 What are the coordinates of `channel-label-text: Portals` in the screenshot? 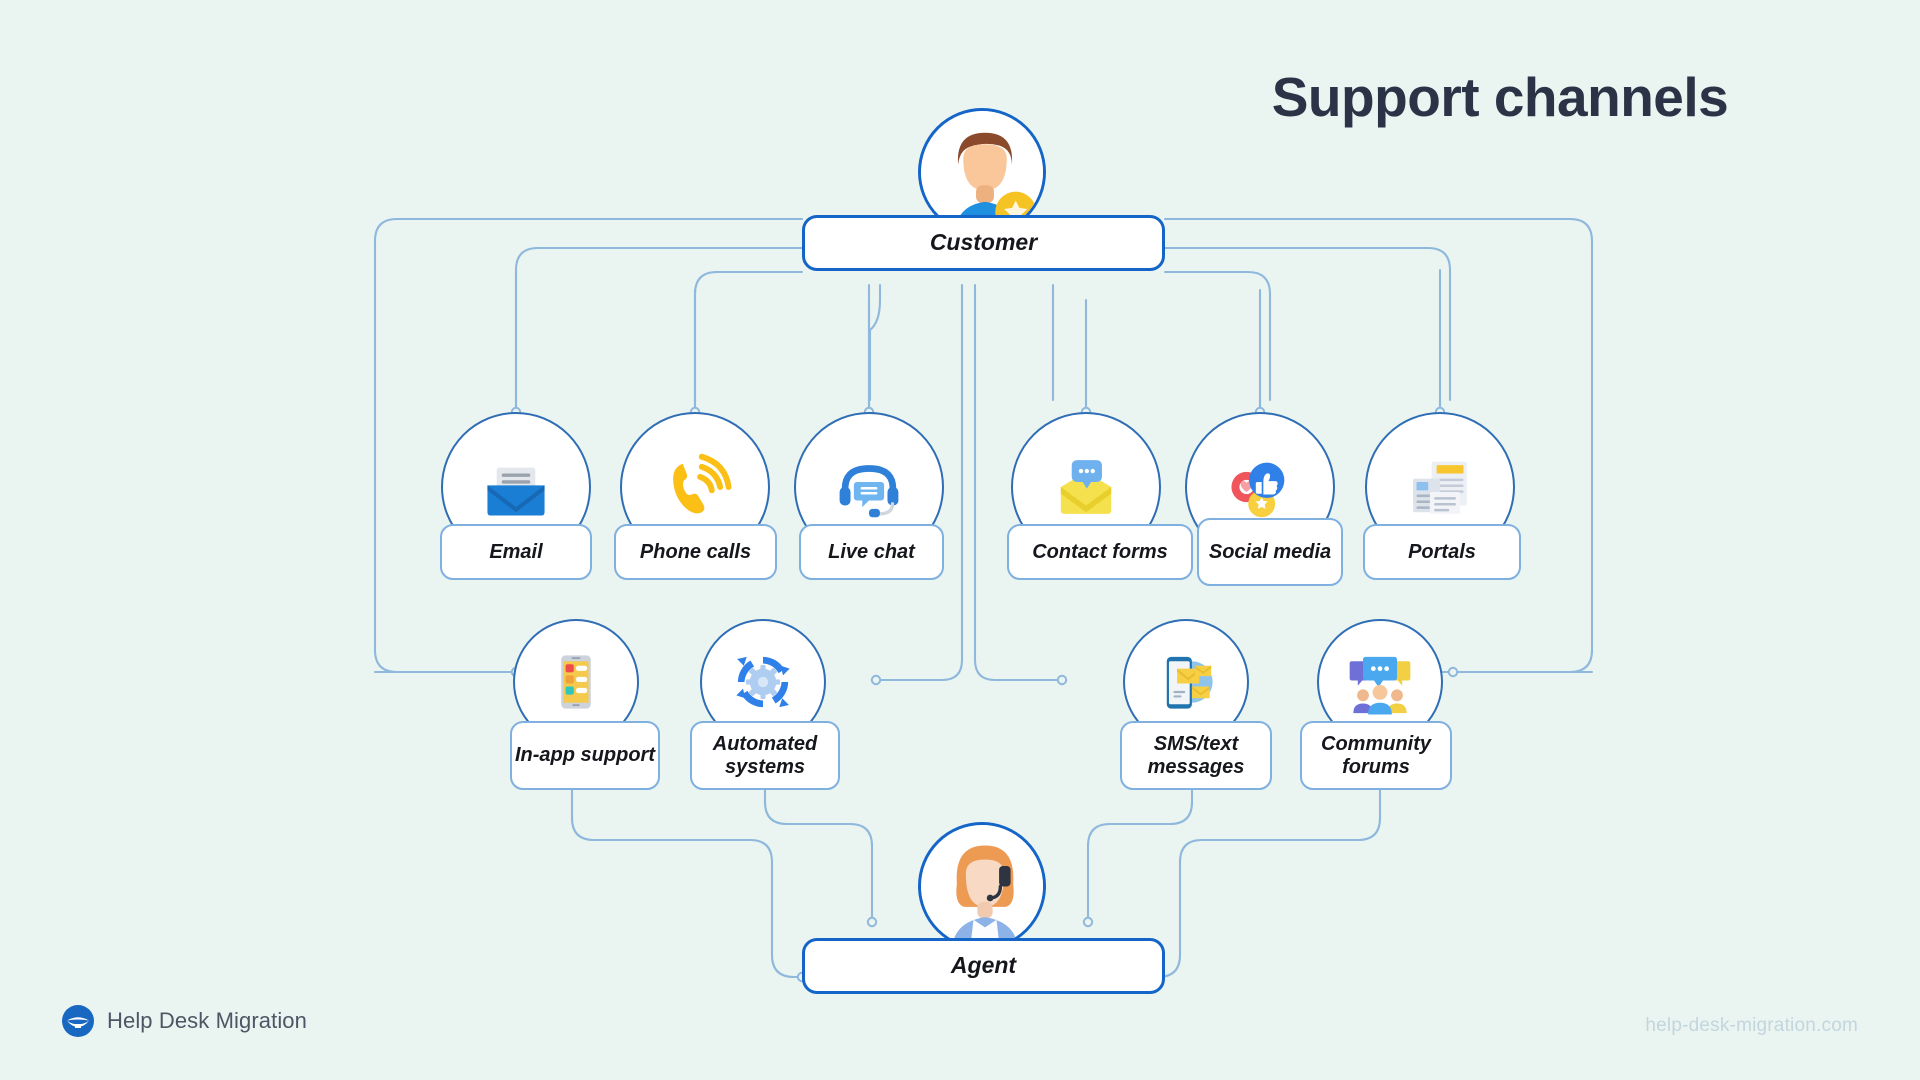 It's located at (1442, 551).